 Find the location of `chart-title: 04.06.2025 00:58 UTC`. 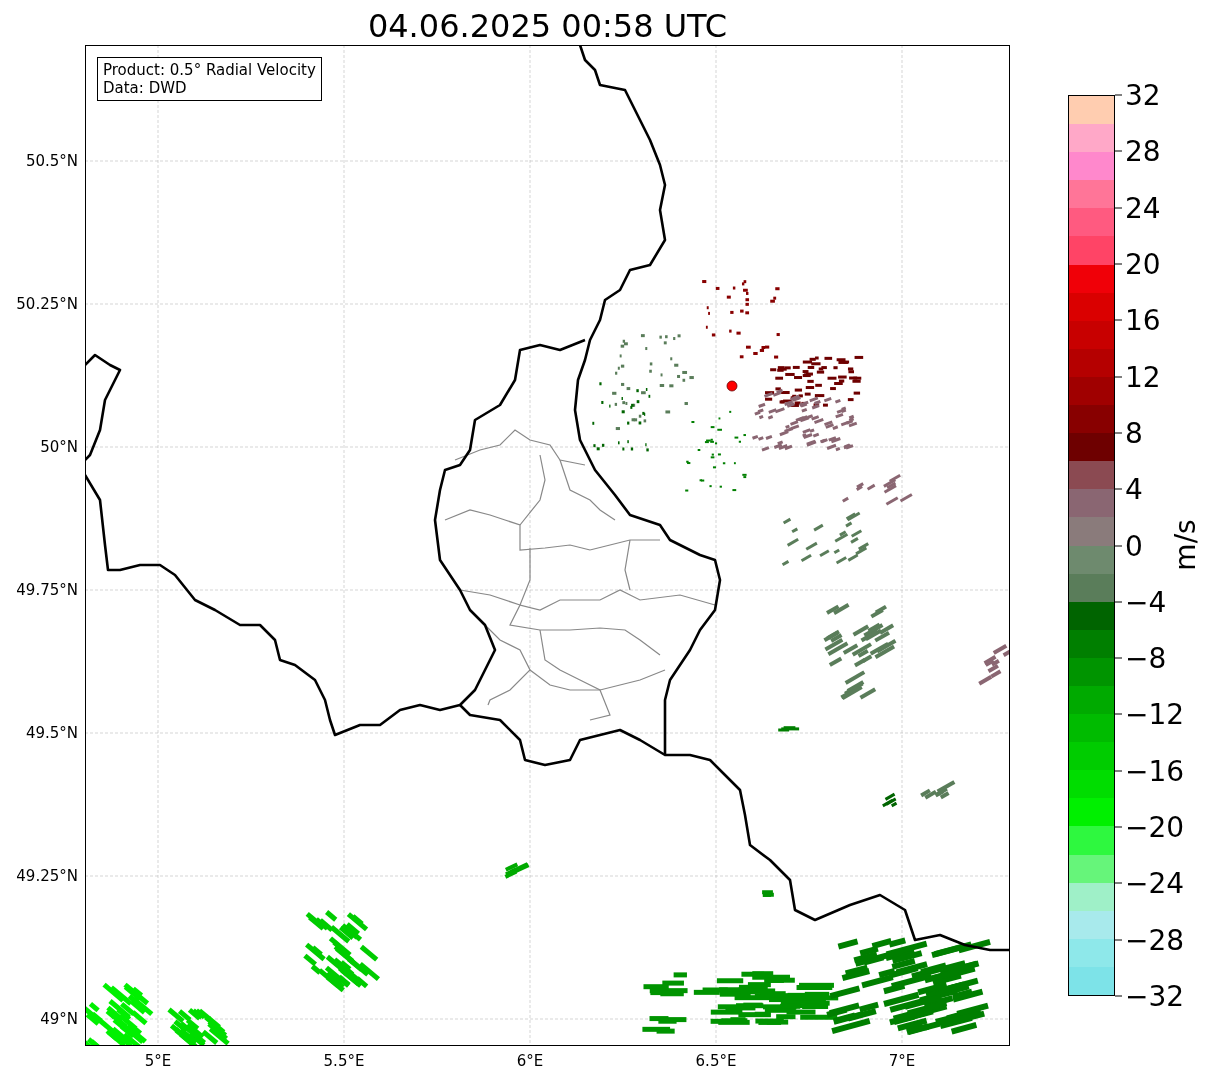

chart-title: 04.06.2025 00:58 UTC is located at coordinates (547, 25).